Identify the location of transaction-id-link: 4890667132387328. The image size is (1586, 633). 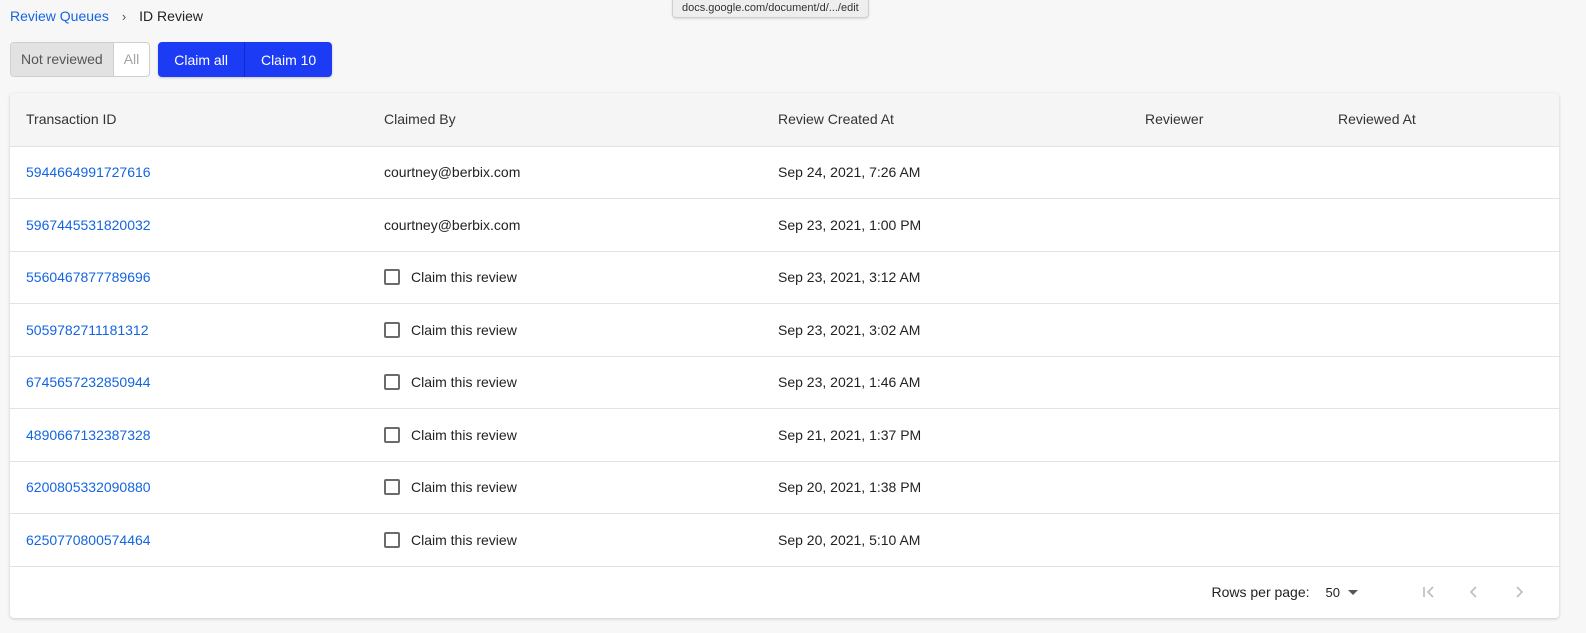
(88, 435).